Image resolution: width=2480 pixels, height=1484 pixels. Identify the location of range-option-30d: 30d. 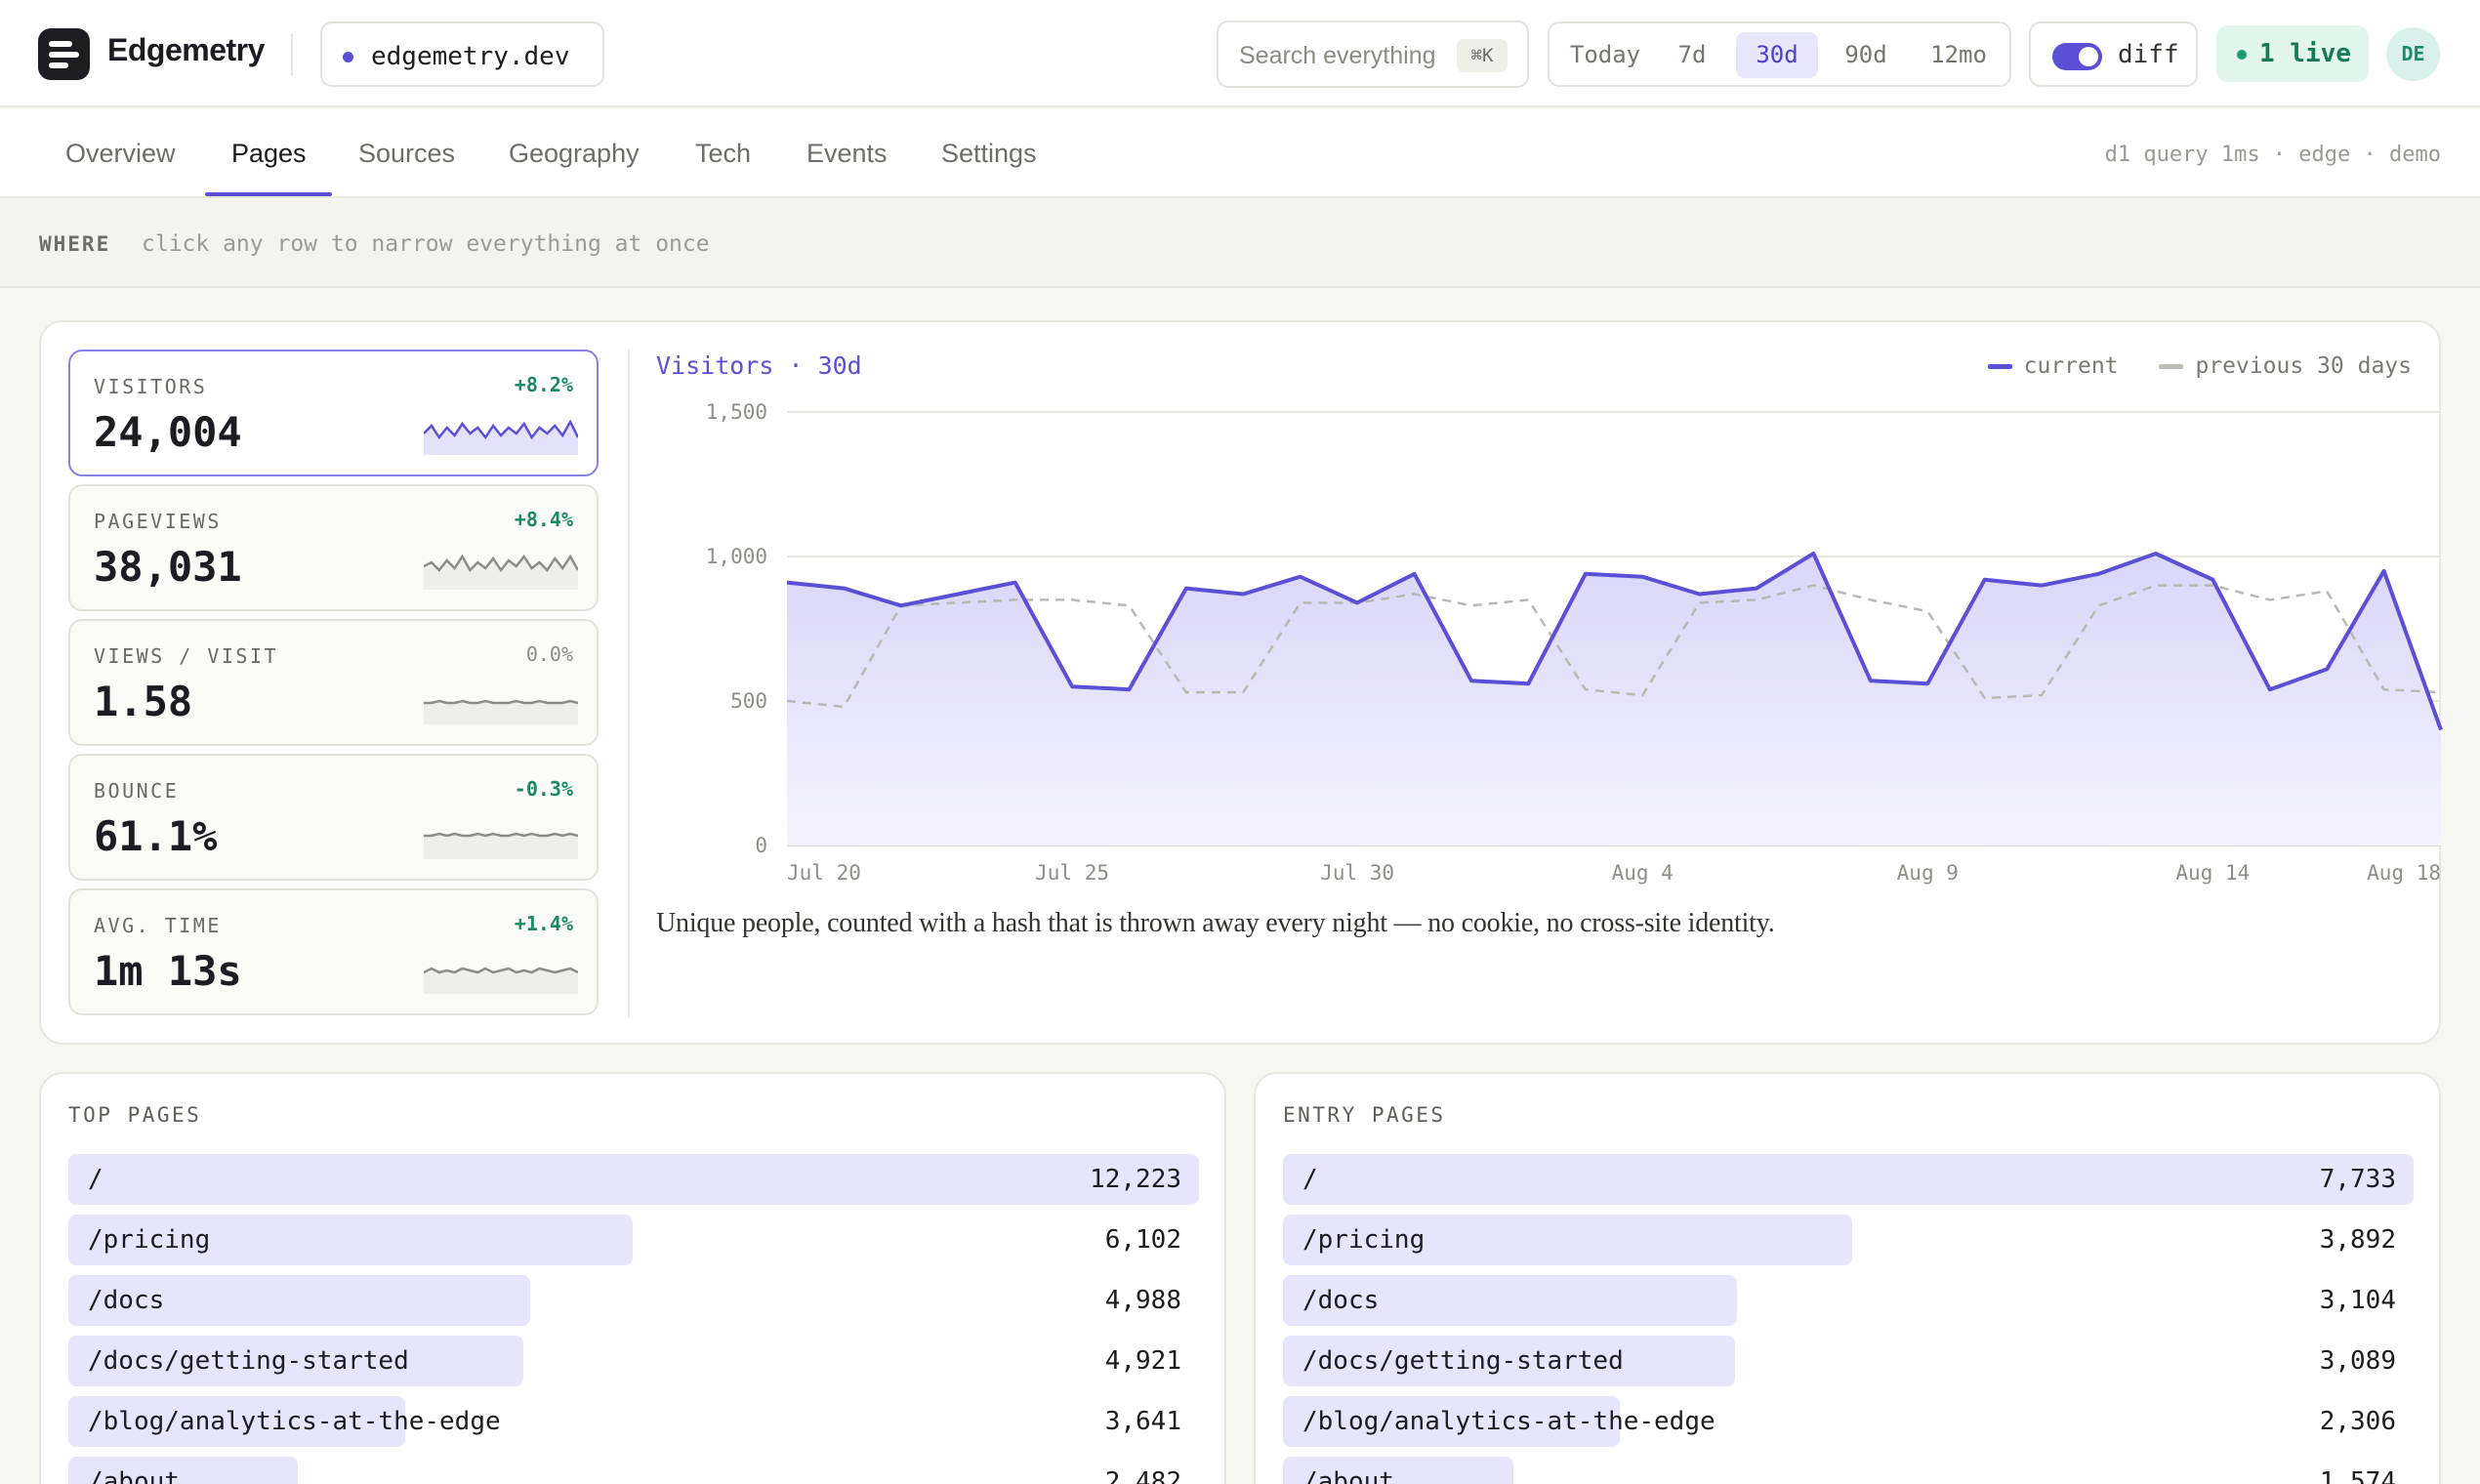
(1777, 55).